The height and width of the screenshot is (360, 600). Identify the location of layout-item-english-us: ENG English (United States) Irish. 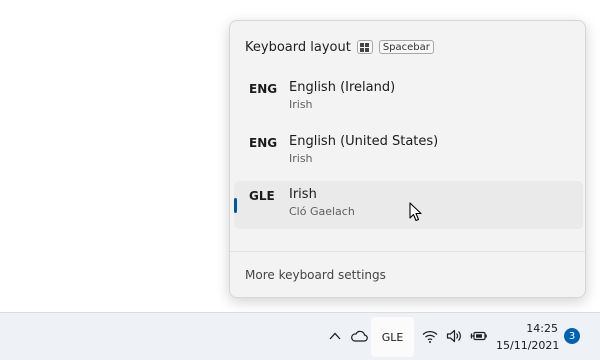
(408, 152).